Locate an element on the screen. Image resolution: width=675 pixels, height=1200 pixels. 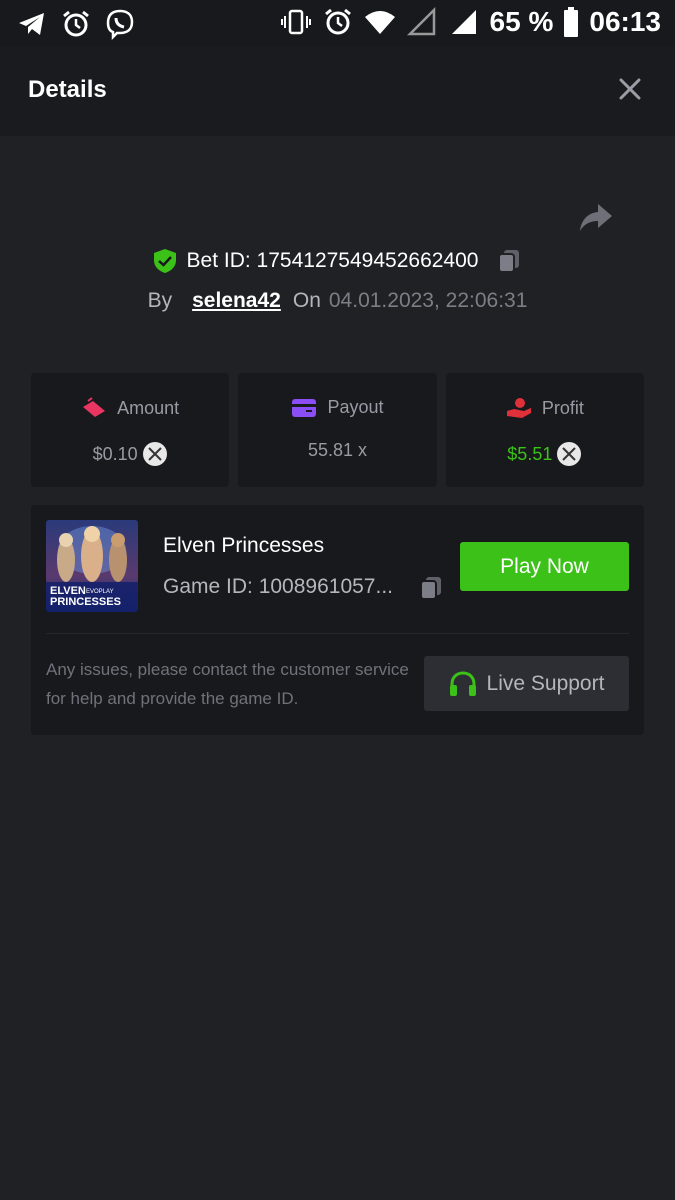
wifi-icon is located at coordinates (379, 22).